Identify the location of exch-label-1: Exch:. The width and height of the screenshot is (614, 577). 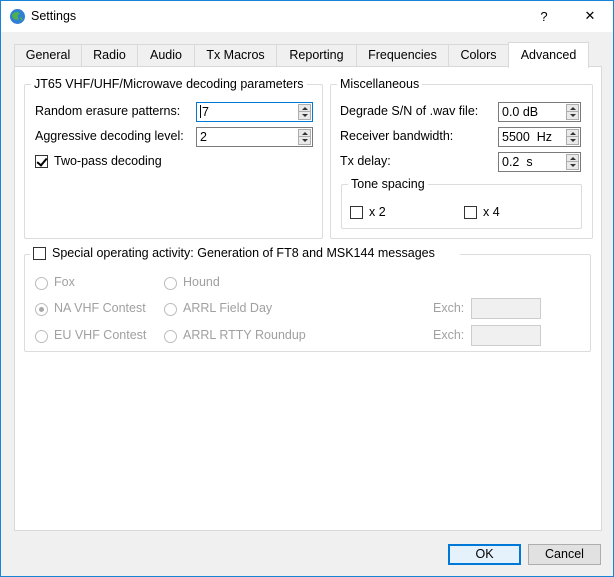
(449, 308).